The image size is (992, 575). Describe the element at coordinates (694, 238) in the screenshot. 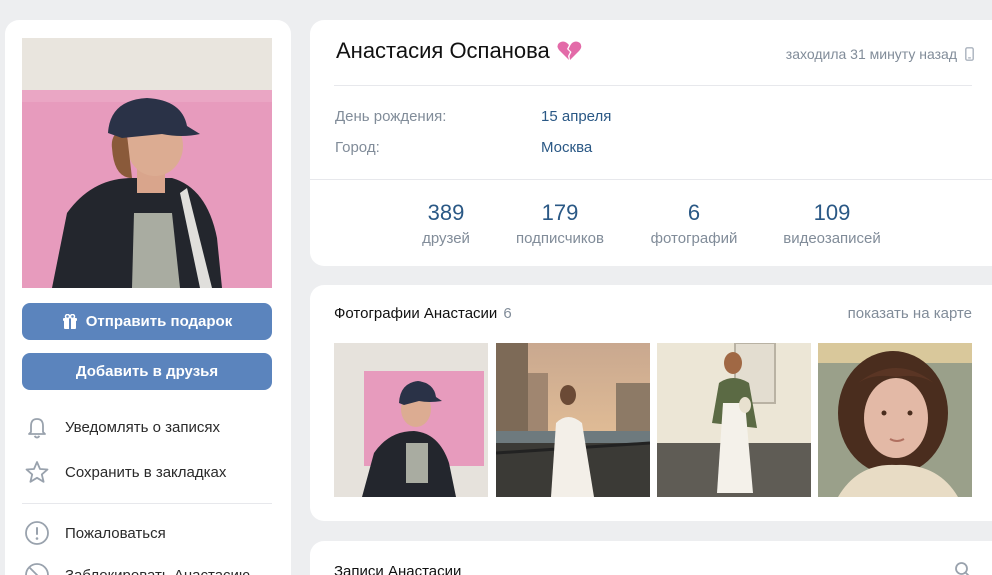

I see `counter-photos-label: фотографий` at that location.